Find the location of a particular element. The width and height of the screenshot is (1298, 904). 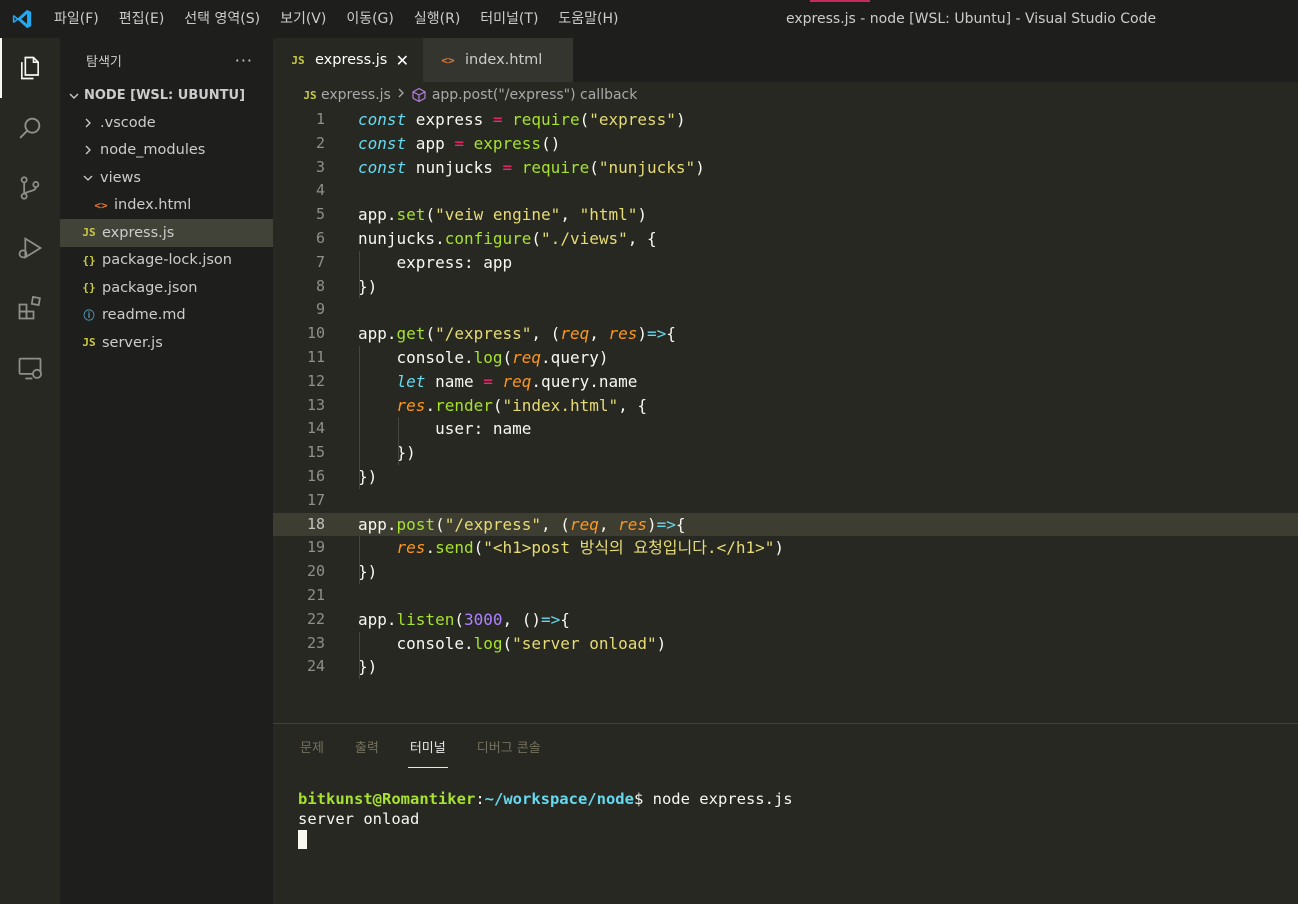

code-text: app.listen(3000, ()=>{ is located at coordinates (464, 620).